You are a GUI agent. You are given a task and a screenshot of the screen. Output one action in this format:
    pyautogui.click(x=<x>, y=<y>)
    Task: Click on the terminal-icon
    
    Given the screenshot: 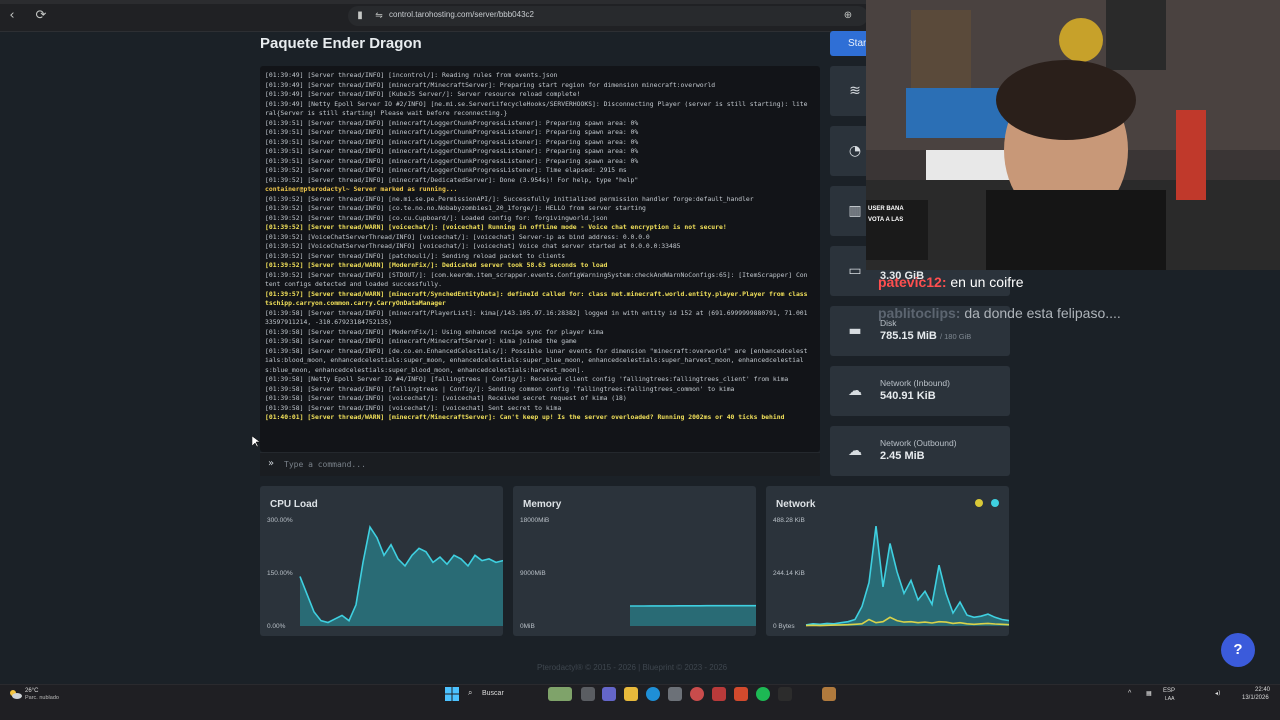 What is the action you would take?
    pyautogui.click(x=785, y=694)
    